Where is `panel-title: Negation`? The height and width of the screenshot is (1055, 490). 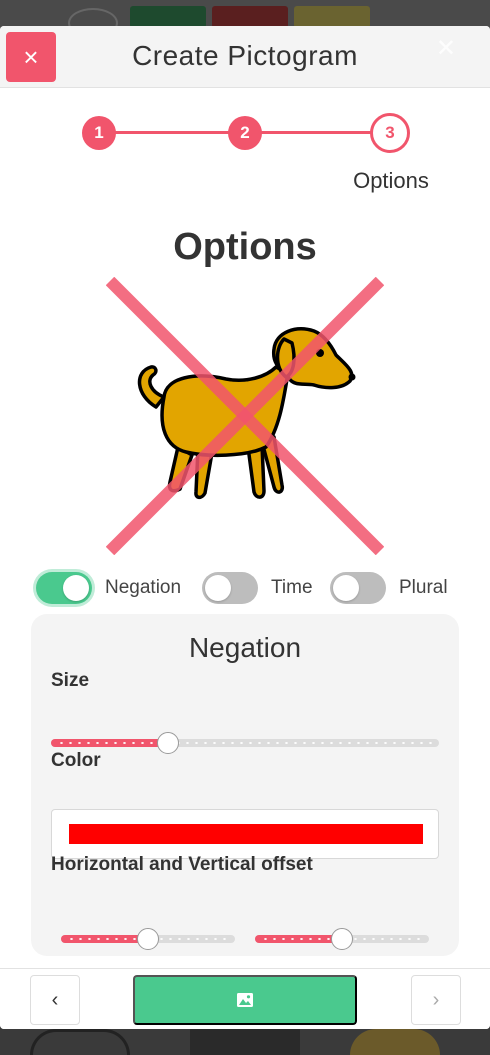
panel-title: Negation is located at coordinates (245, 647).